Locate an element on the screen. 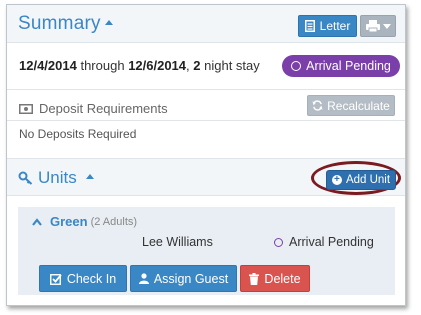  unit-toggle: Green (2 Adults) is located at coordinates (84, 221).